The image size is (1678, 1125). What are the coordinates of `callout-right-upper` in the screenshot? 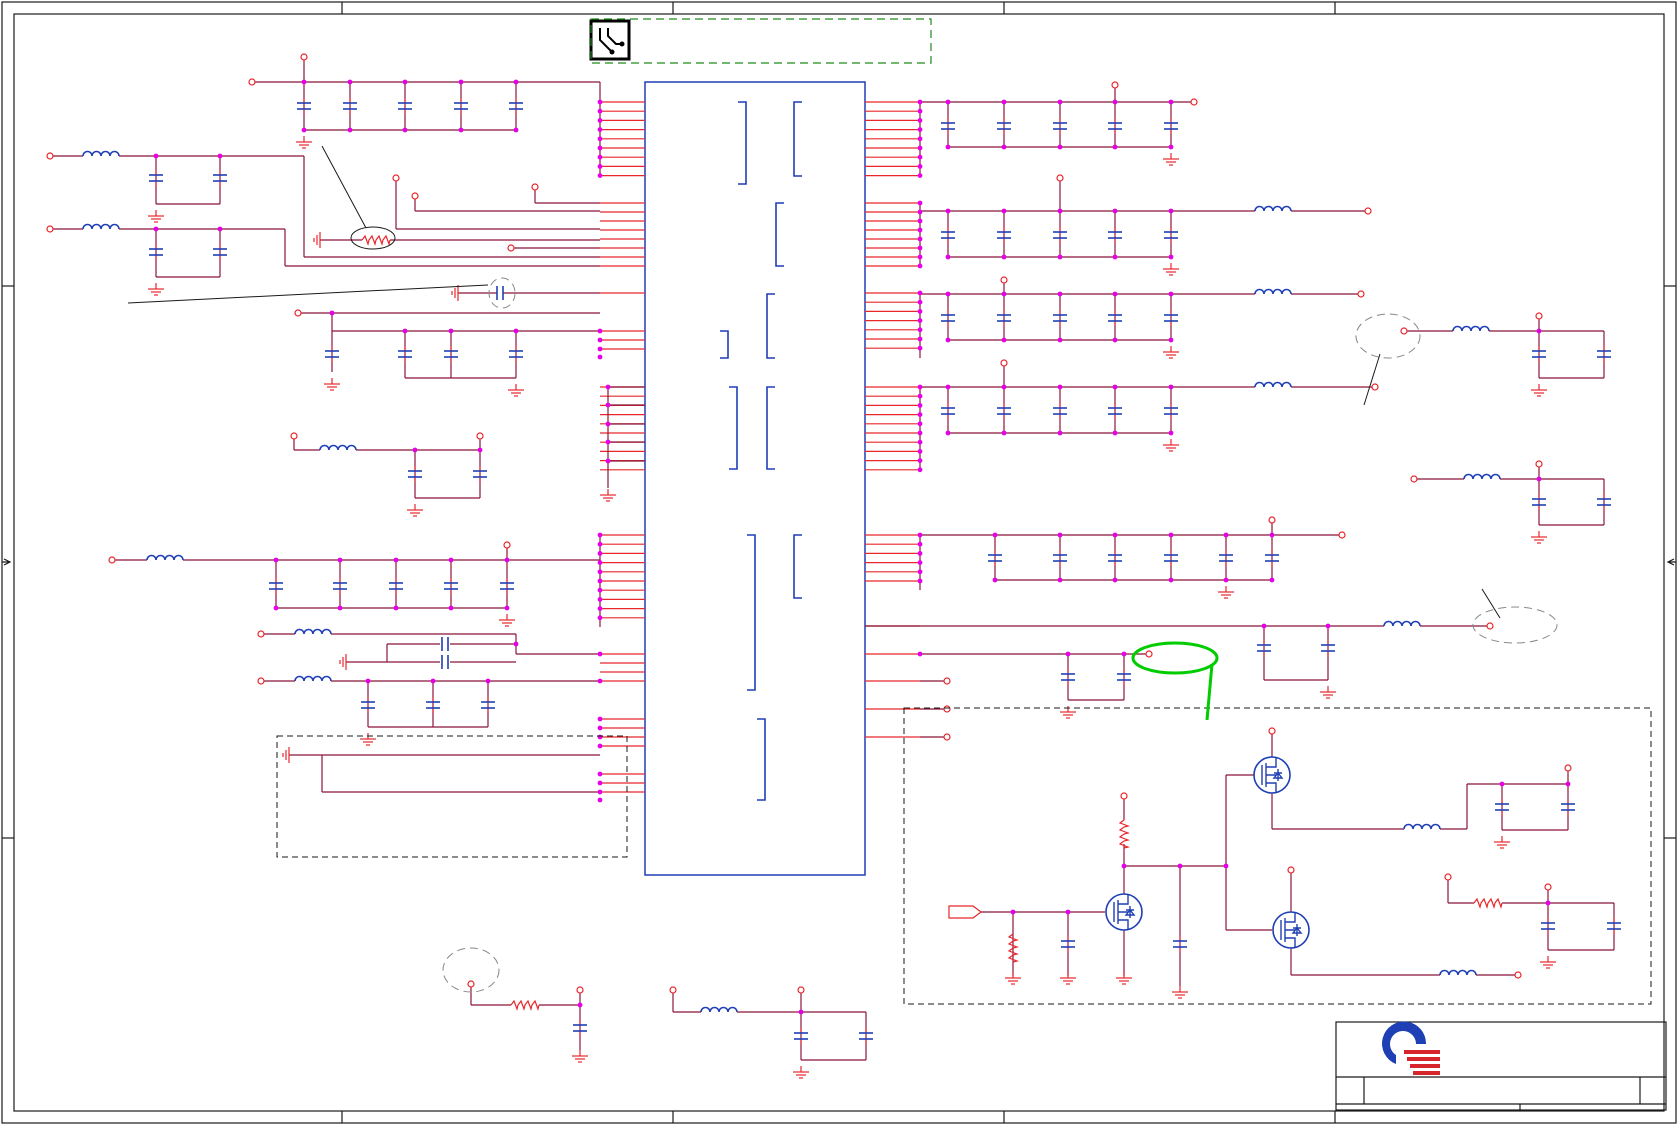 It's located at (1388, 359).